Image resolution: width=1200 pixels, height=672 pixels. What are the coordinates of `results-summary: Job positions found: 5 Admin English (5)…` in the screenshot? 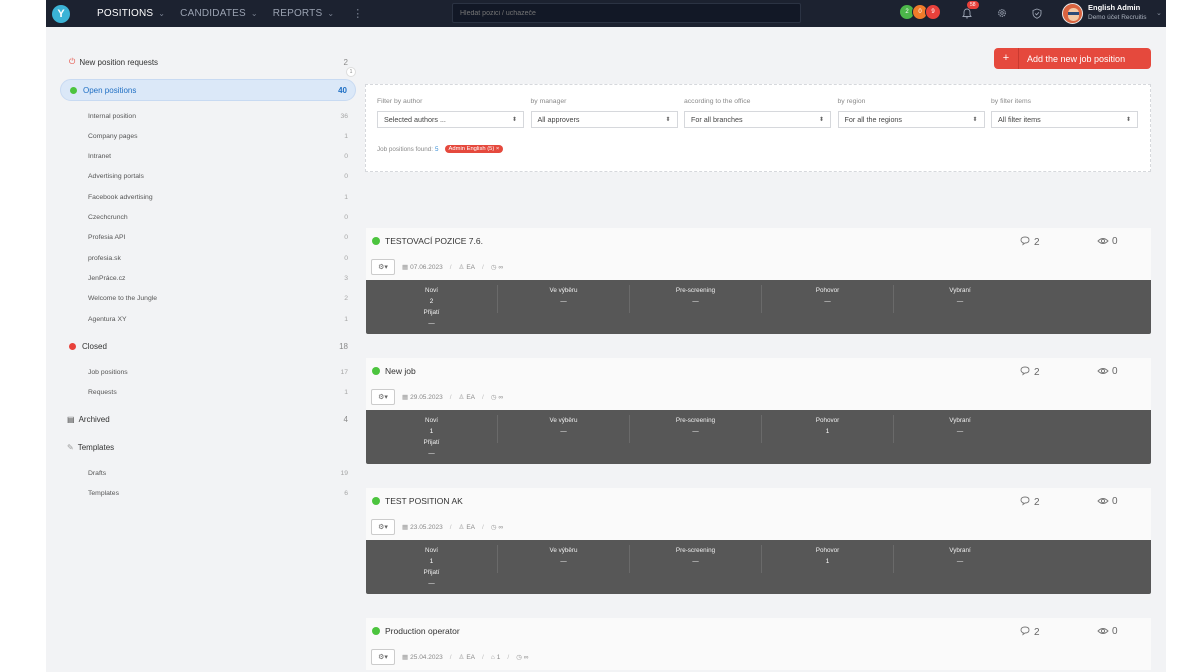 It's located at (440, 149).